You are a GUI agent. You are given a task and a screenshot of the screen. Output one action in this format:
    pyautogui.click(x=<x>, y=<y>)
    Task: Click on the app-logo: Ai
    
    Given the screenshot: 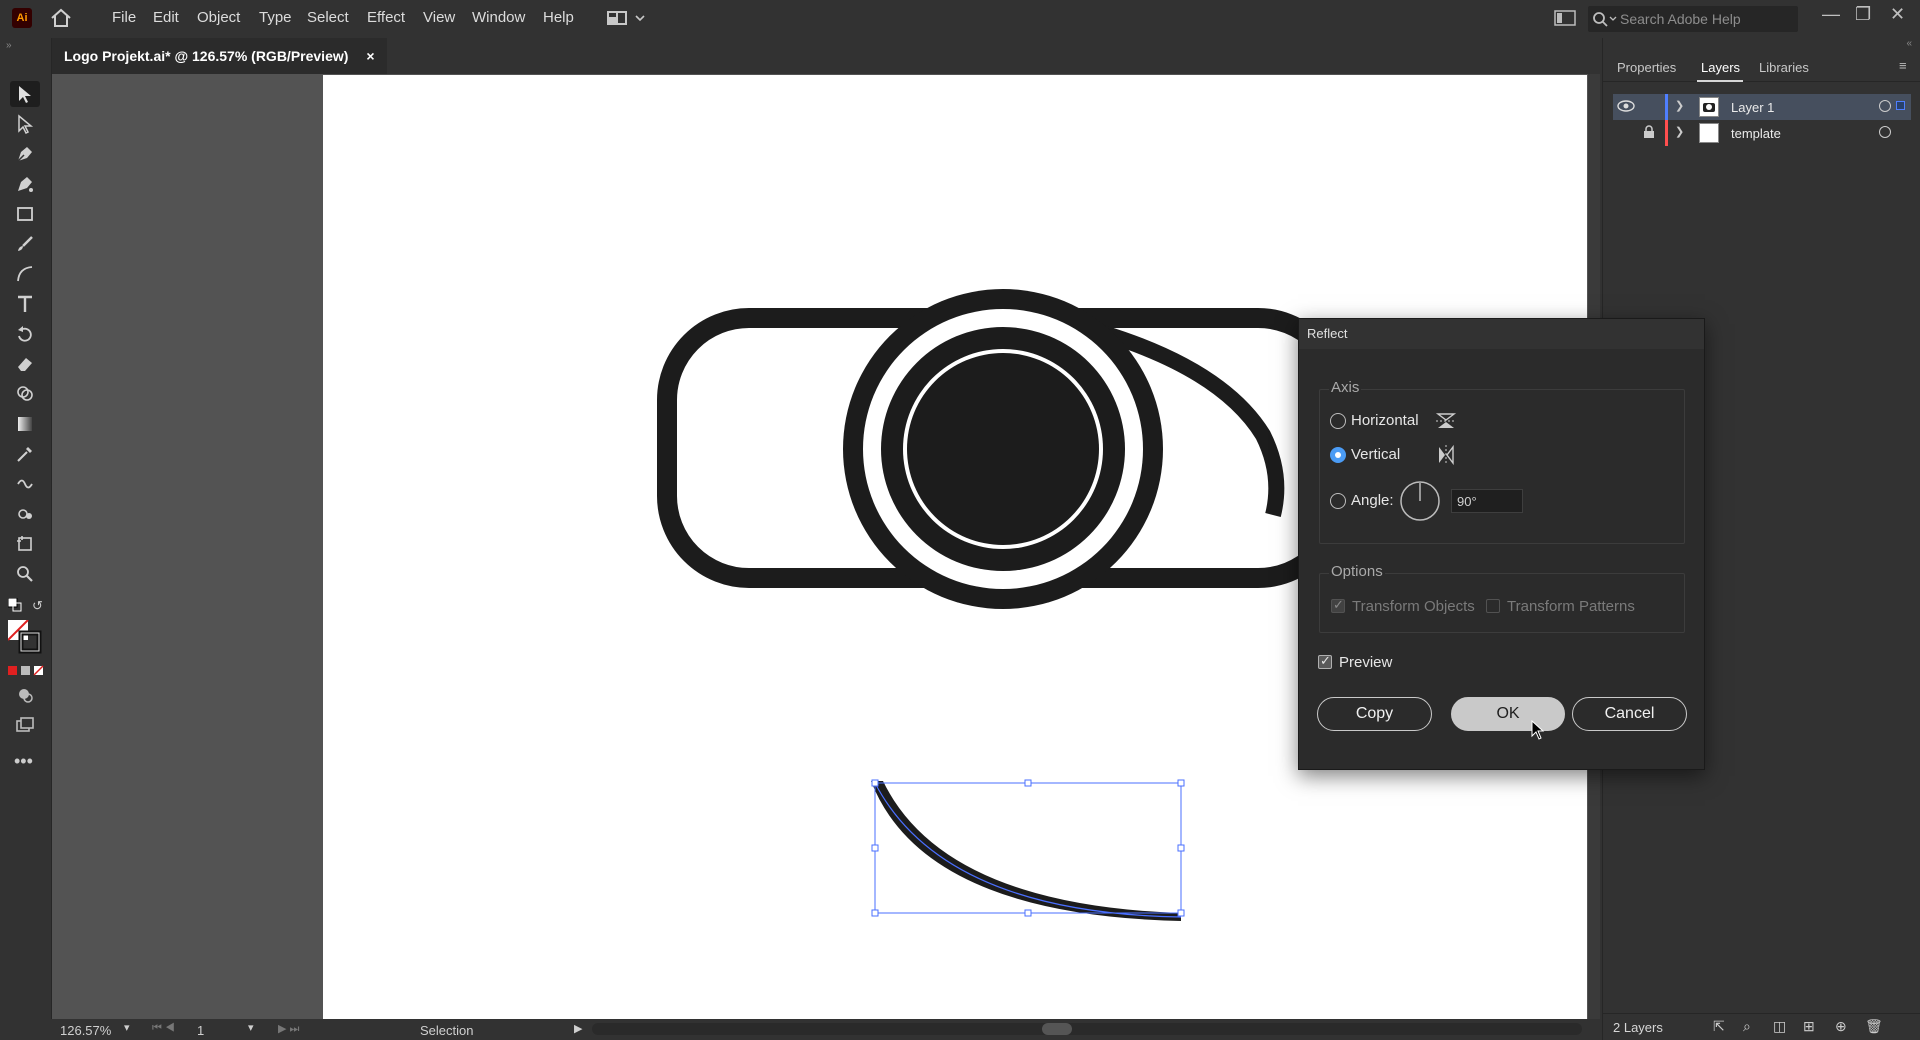 What is the action you would take?
    pyautogui.click(x=22, y=18)
    